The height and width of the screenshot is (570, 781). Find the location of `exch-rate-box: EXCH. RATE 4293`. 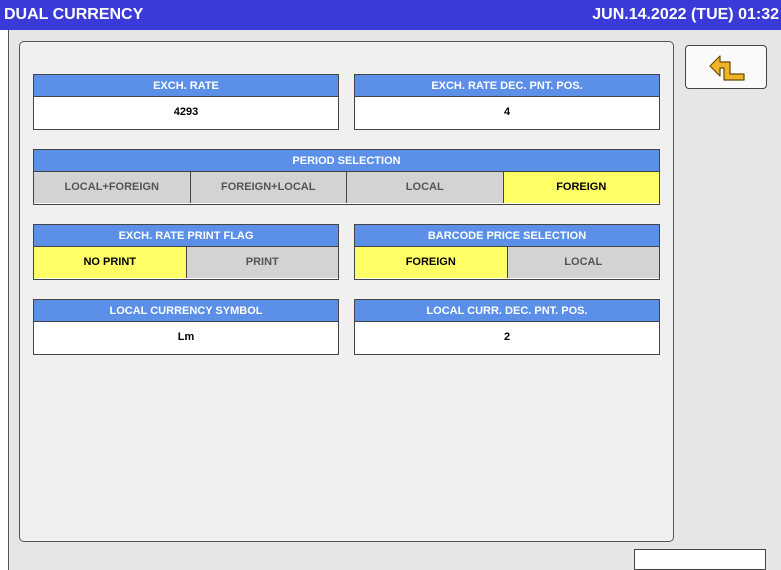

exch-rate-box: EXCH. RATE 4293 is located at coordinates (186, 102).